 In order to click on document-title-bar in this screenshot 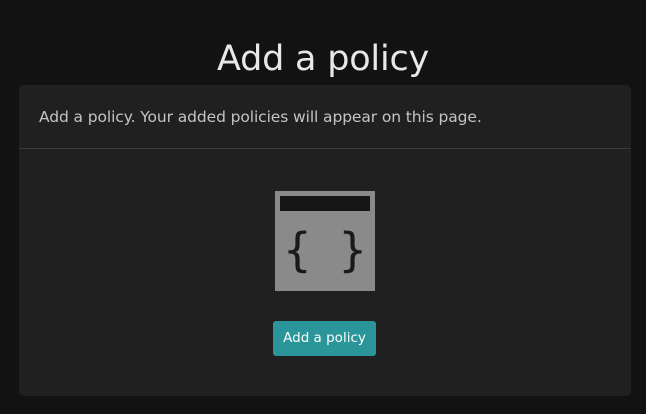, I will do `click(325, 203)`.